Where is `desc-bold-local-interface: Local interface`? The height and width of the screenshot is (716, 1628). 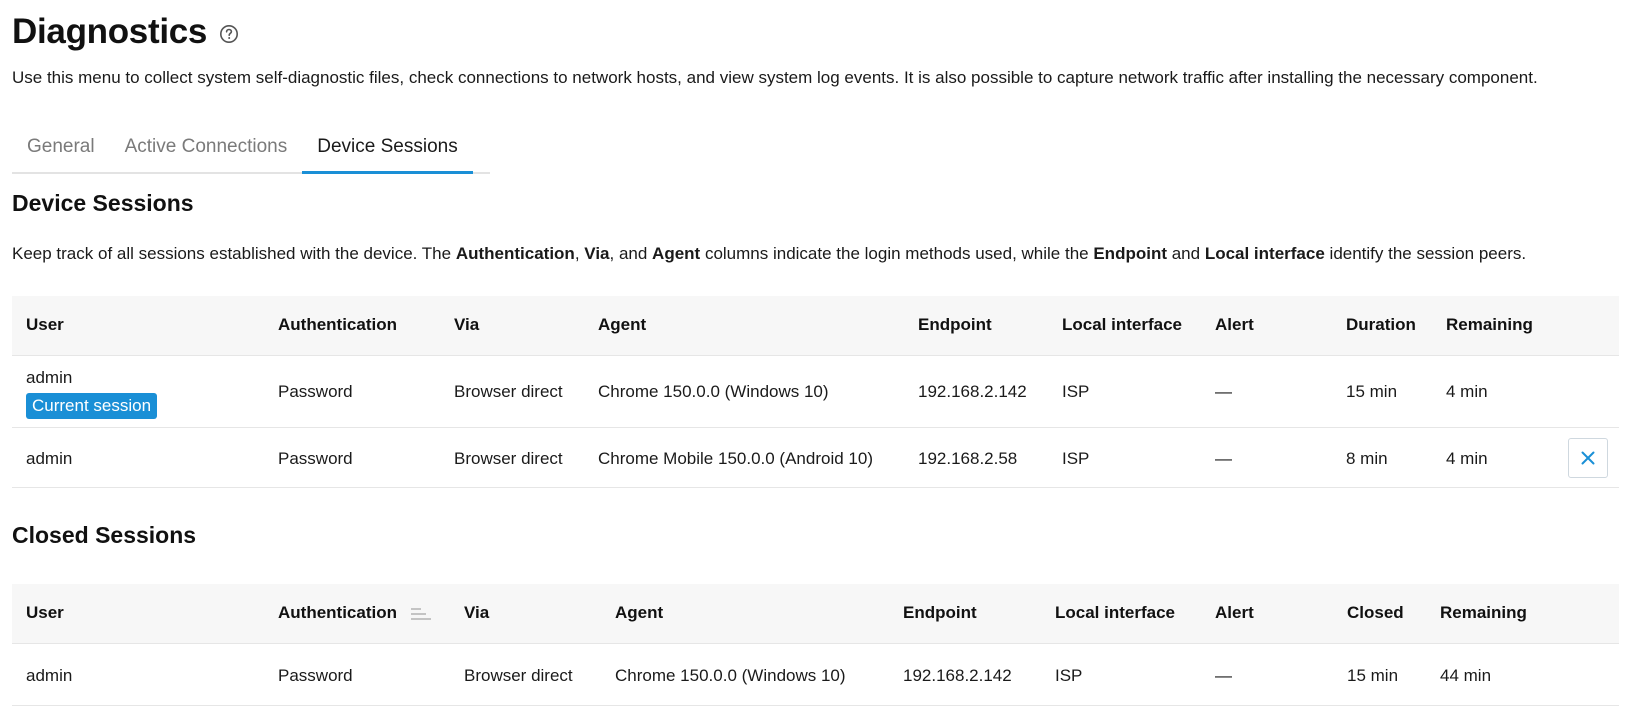
desc-bold-local-interface: Local interface is located at coordinates (1264, 253).